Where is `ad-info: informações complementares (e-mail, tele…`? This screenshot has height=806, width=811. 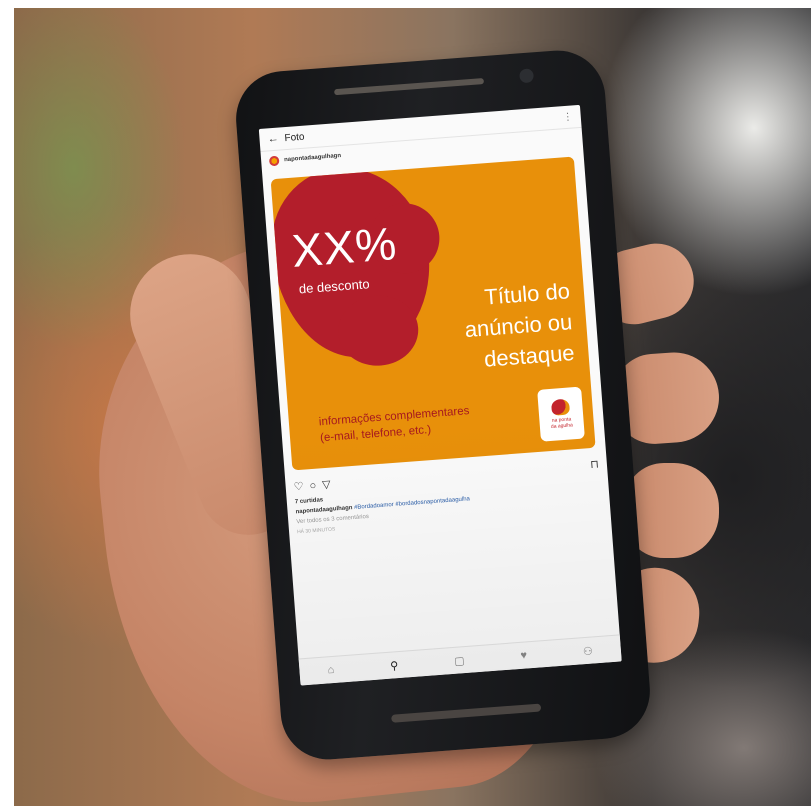
ad-info: informações complementares (e-mail, tele… is located at coordinates (394, 424).